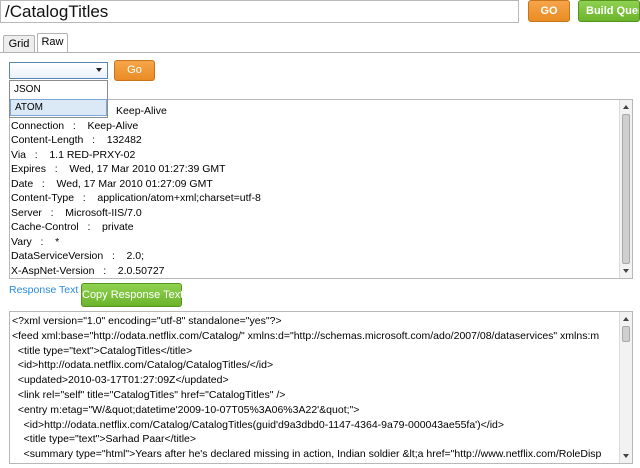  I want to click on response-line: <title type="text">CatalogTitles</title>, so click(102, 350).